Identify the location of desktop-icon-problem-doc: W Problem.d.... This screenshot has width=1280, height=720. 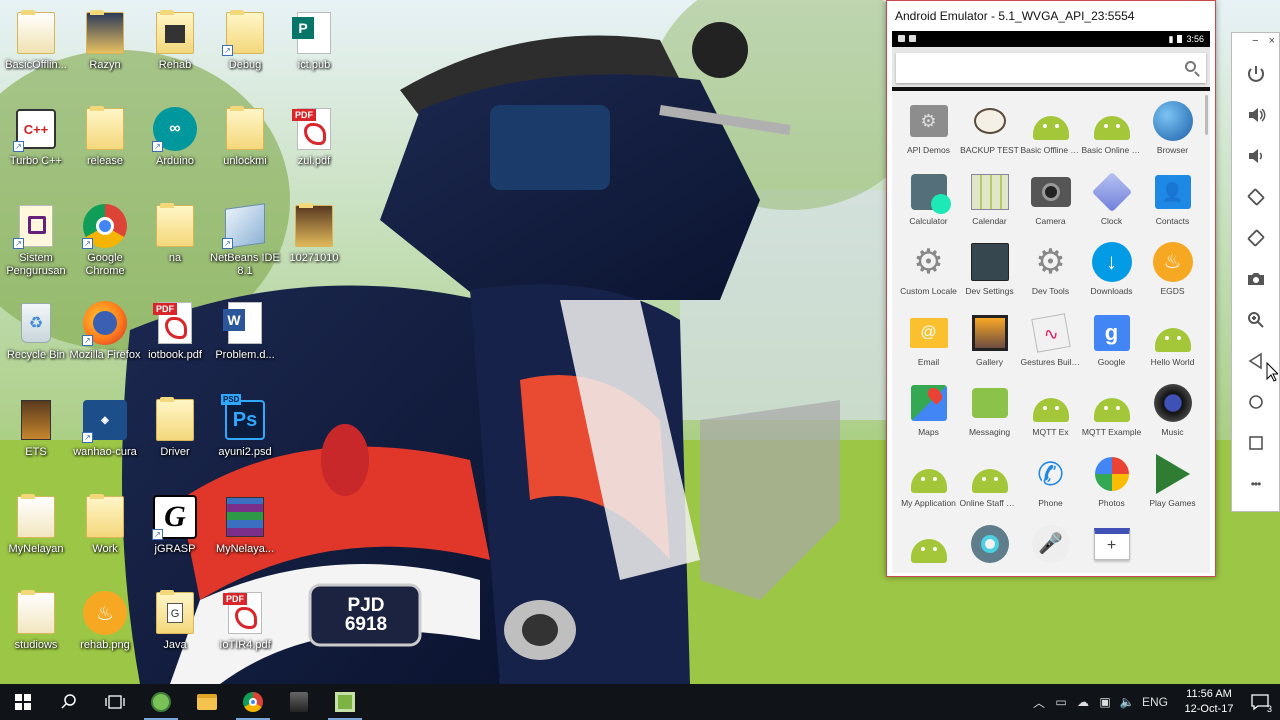
(245, 336).